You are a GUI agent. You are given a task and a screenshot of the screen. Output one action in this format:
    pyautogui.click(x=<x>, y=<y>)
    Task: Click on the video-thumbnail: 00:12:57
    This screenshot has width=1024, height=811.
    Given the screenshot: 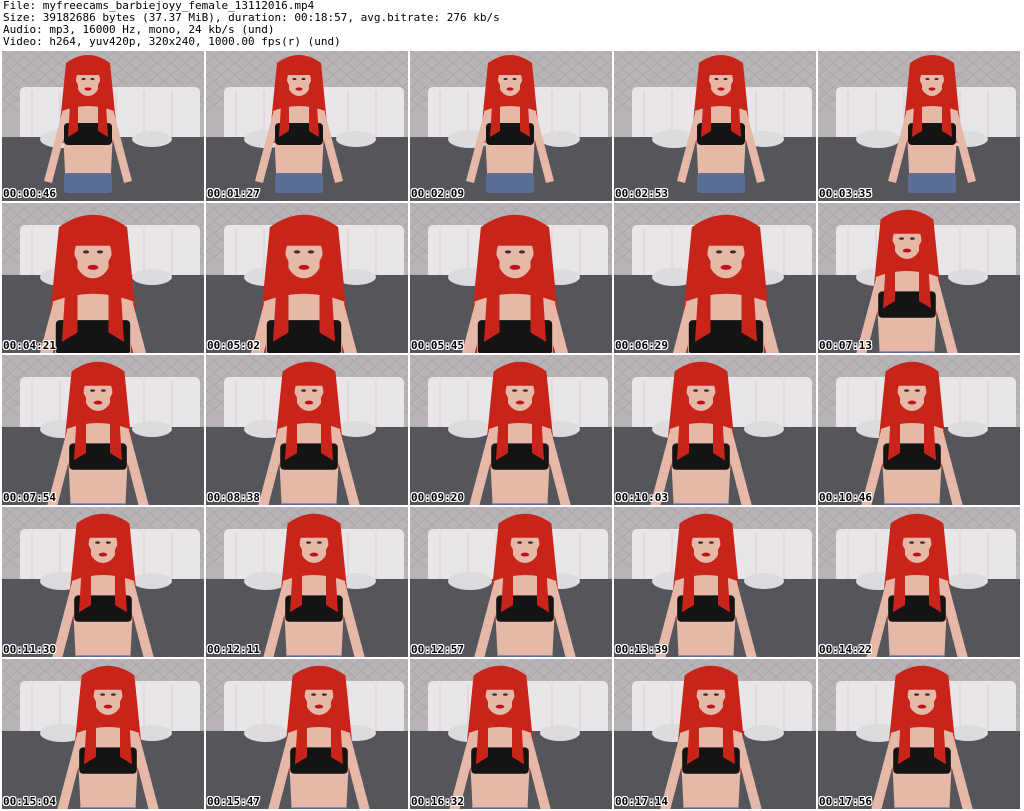 What is the action you would take?
    pyautogui.click(x=511, y=582)
    